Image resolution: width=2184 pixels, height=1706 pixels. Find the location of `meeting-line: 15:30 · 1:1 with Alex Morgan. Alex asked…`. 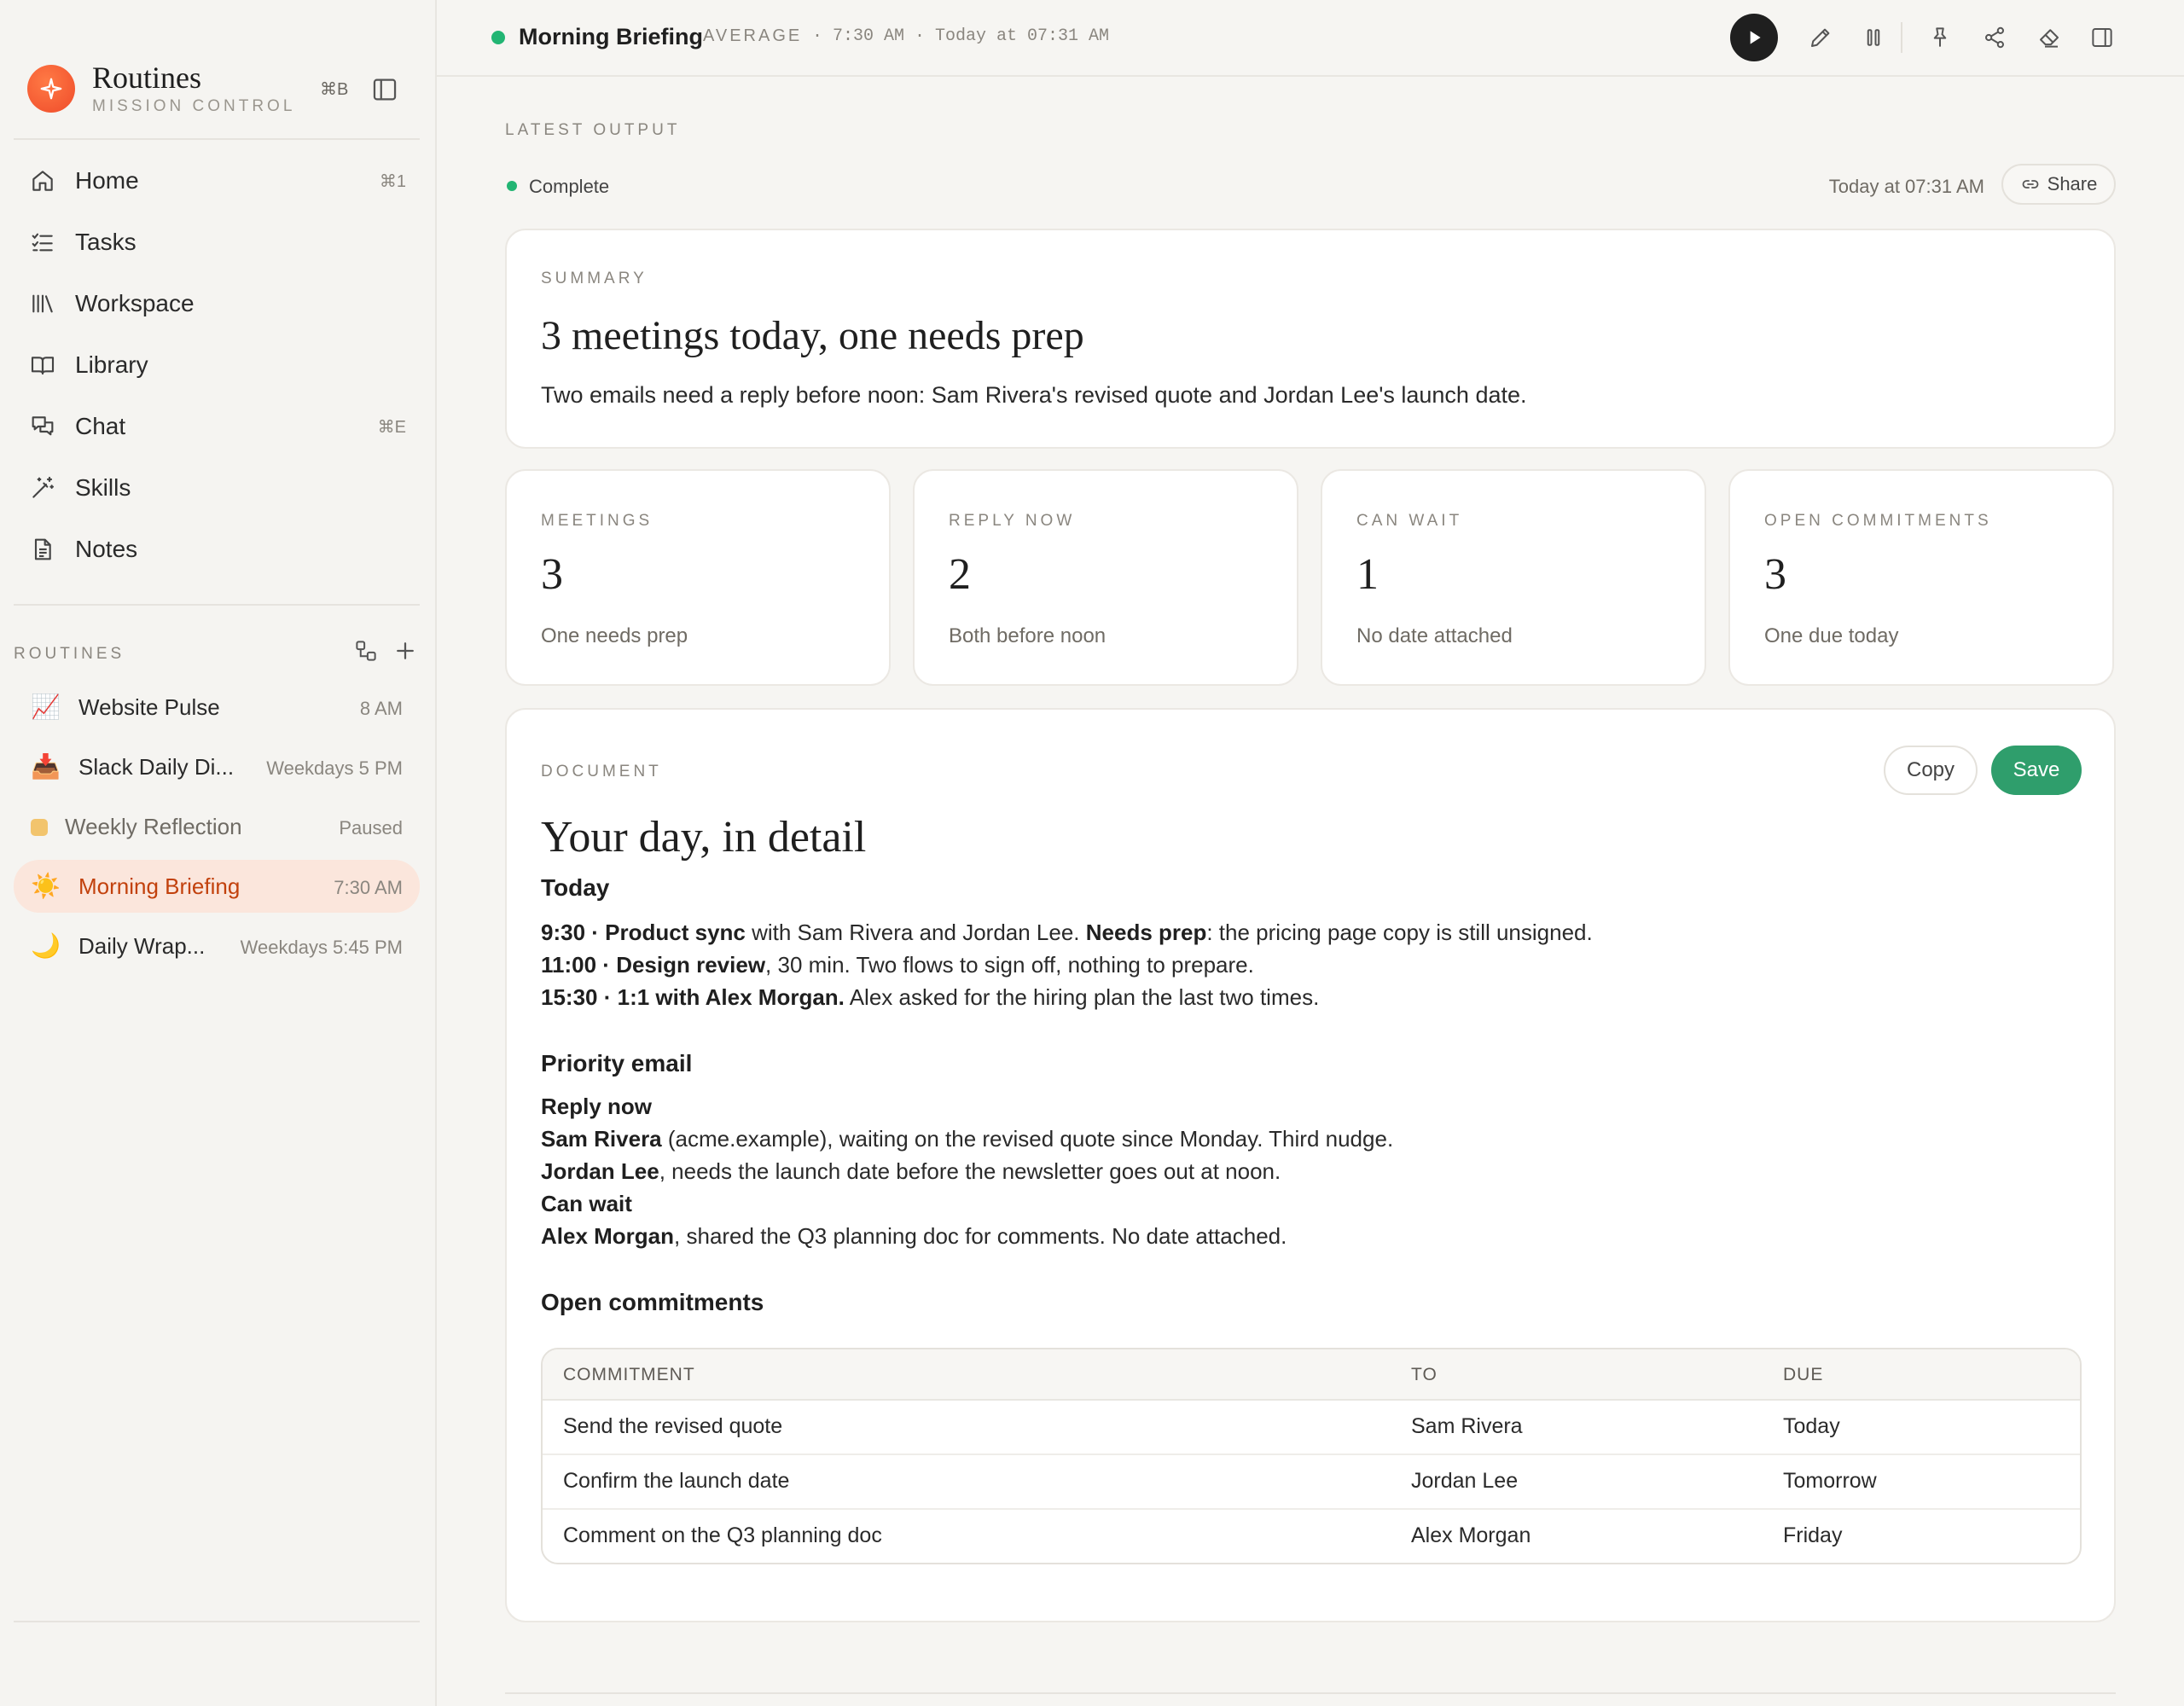

meeting-line: 15:30 · 1:1 with Alex Morgan. Alex asked… is located at coordinates (931, 997).